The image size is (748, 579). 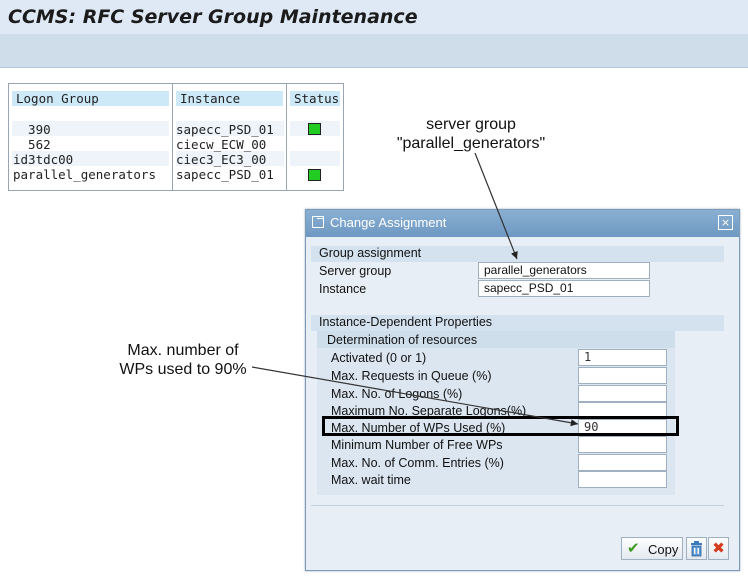 What do you see at coordinates (496, 206) in the screenshot?
I see `arrow-server-group` at bounding box center [496, 206].